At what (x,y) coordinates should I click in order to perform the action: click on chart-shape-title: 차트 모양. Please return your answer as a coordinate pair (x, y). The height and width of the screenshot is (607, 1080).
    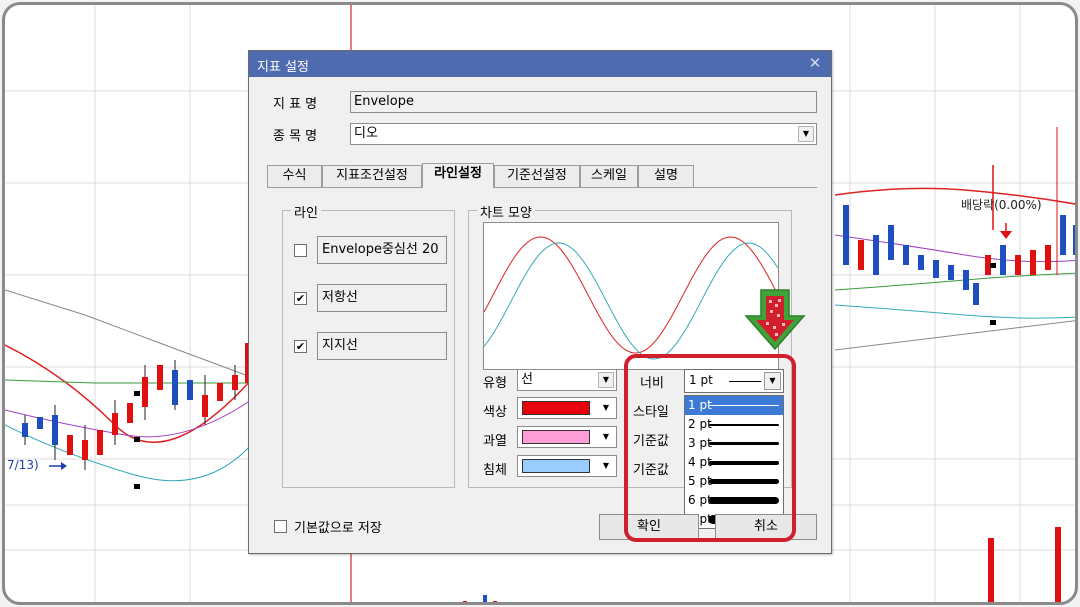
    Looking at the image, I should click on (506, 211).